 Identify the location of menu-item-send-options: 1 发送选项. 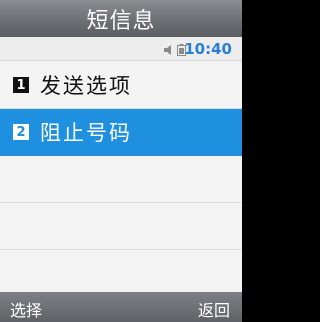
(121, 85).